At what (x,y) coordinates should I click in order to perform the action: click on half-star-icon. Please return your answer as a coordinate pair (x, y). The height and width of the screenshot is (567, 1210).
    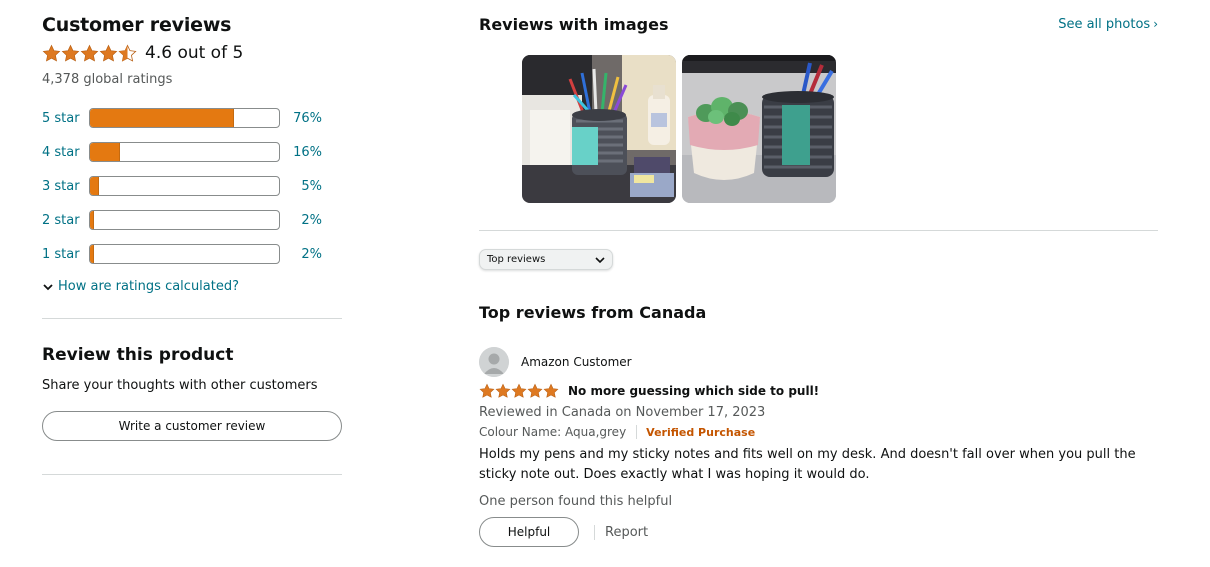
    Looking at the image, I should click on (127, 53).